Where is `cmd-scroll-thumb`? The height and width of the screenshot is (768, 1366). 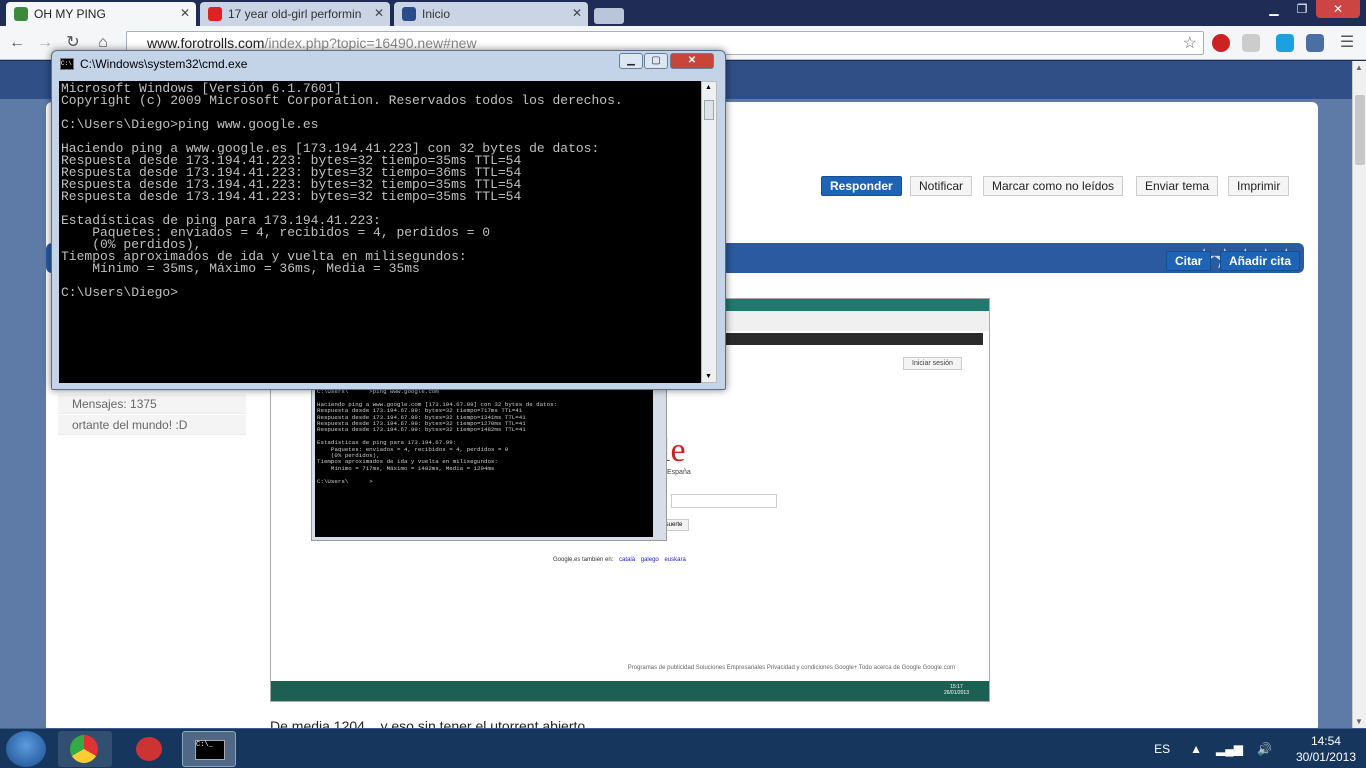 cmd-scroll-thumb is located at coordinates (709, 110).